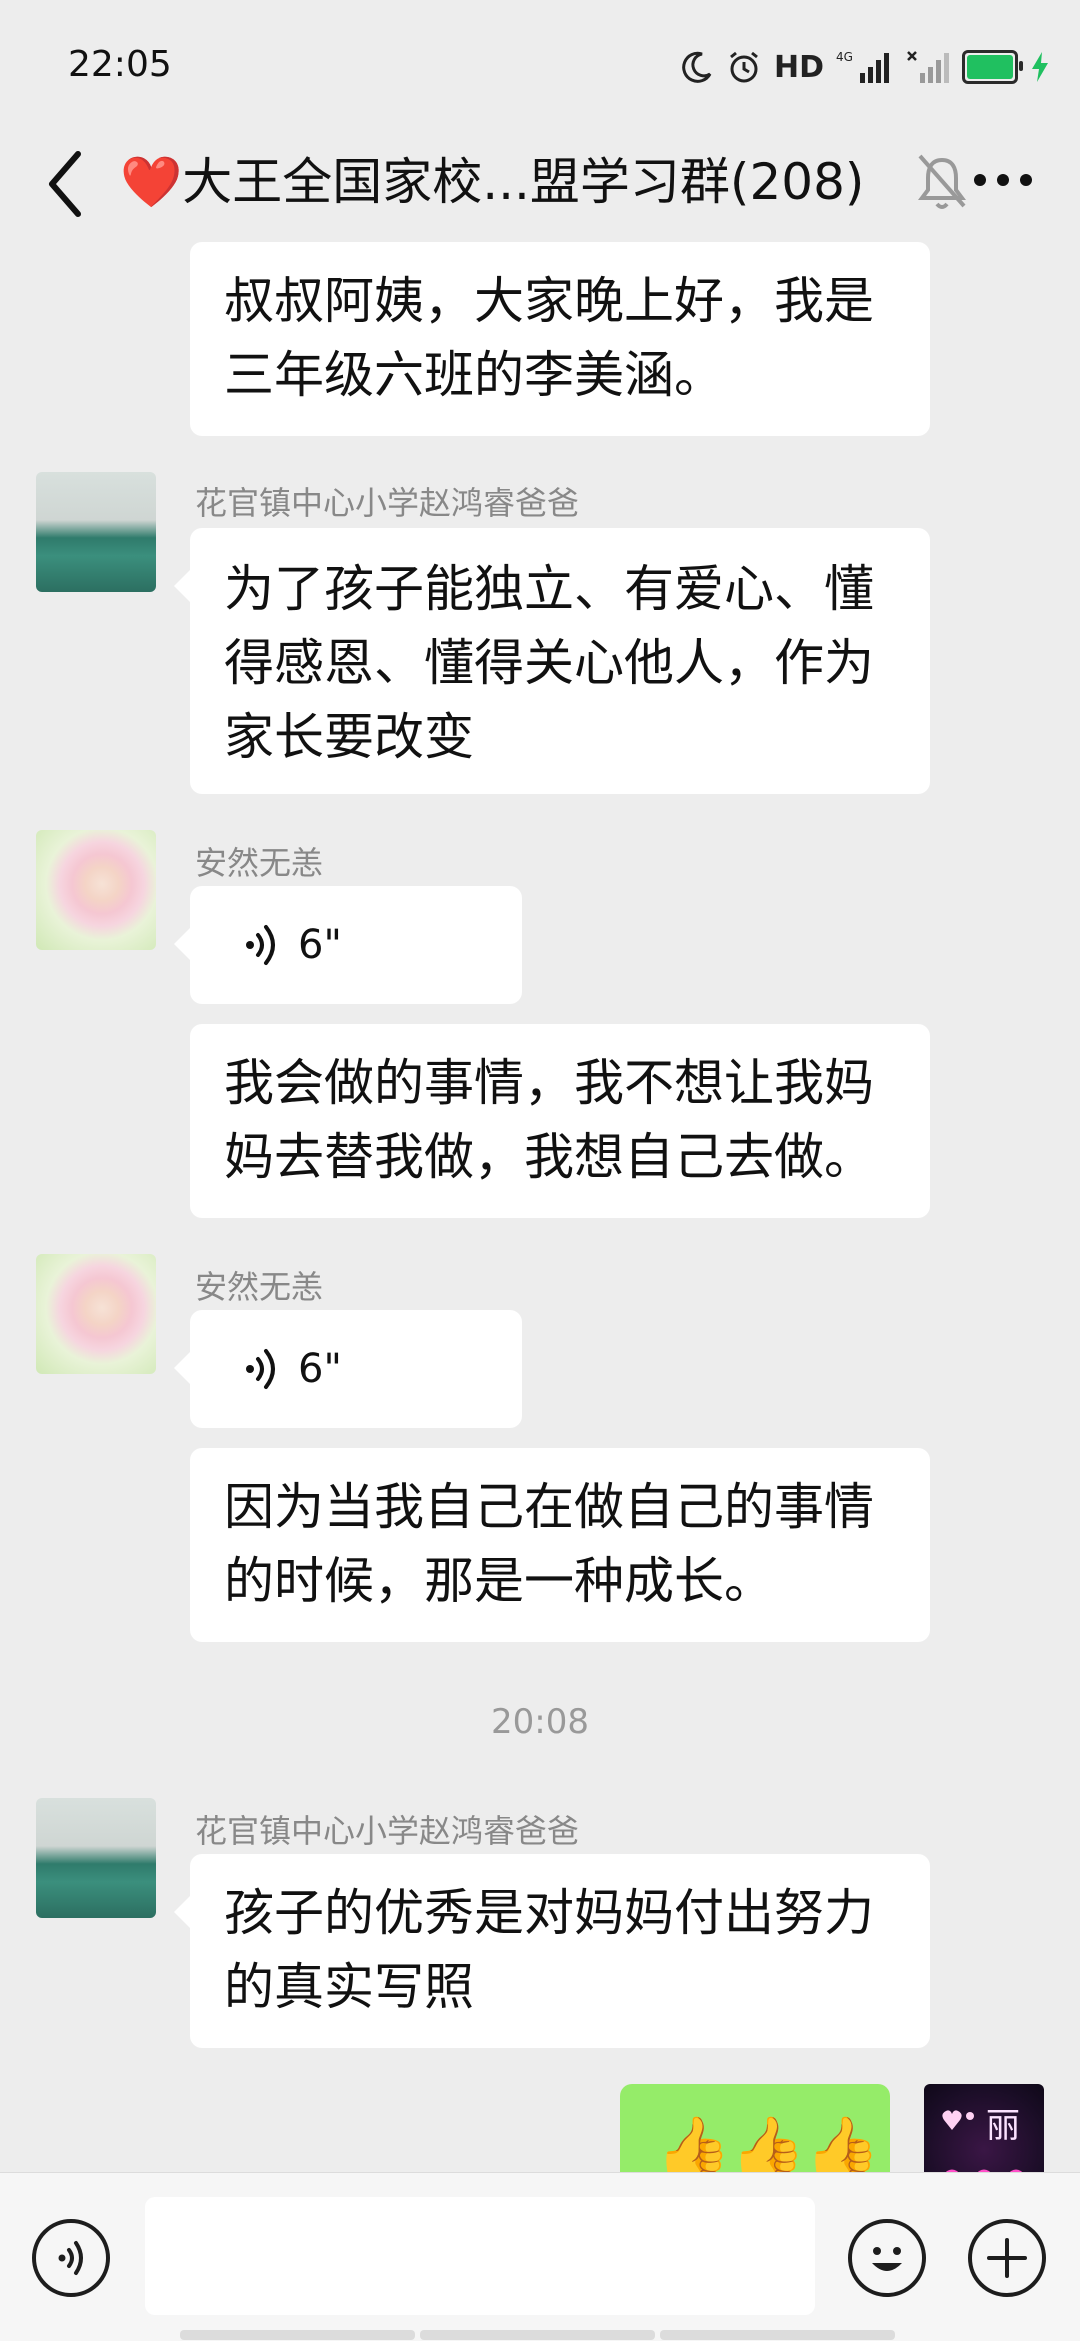 This screenshot has height=2341, width=1080. I want to click on chat-header: ❤️大王全国家校...盟学习群(208), so click(540, 180).